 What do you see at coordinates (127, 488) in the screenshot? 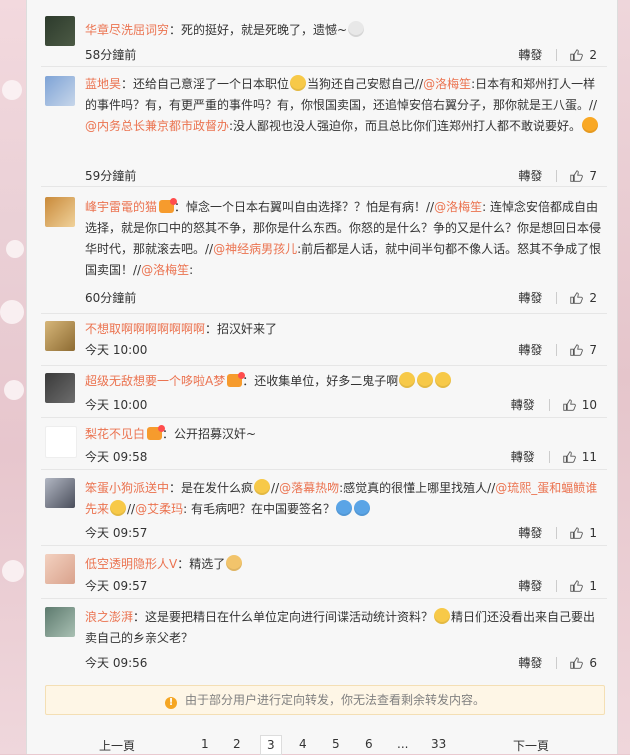
I see `user-name: 笨蛋小狗派送中` at bounding box center [127, 488].